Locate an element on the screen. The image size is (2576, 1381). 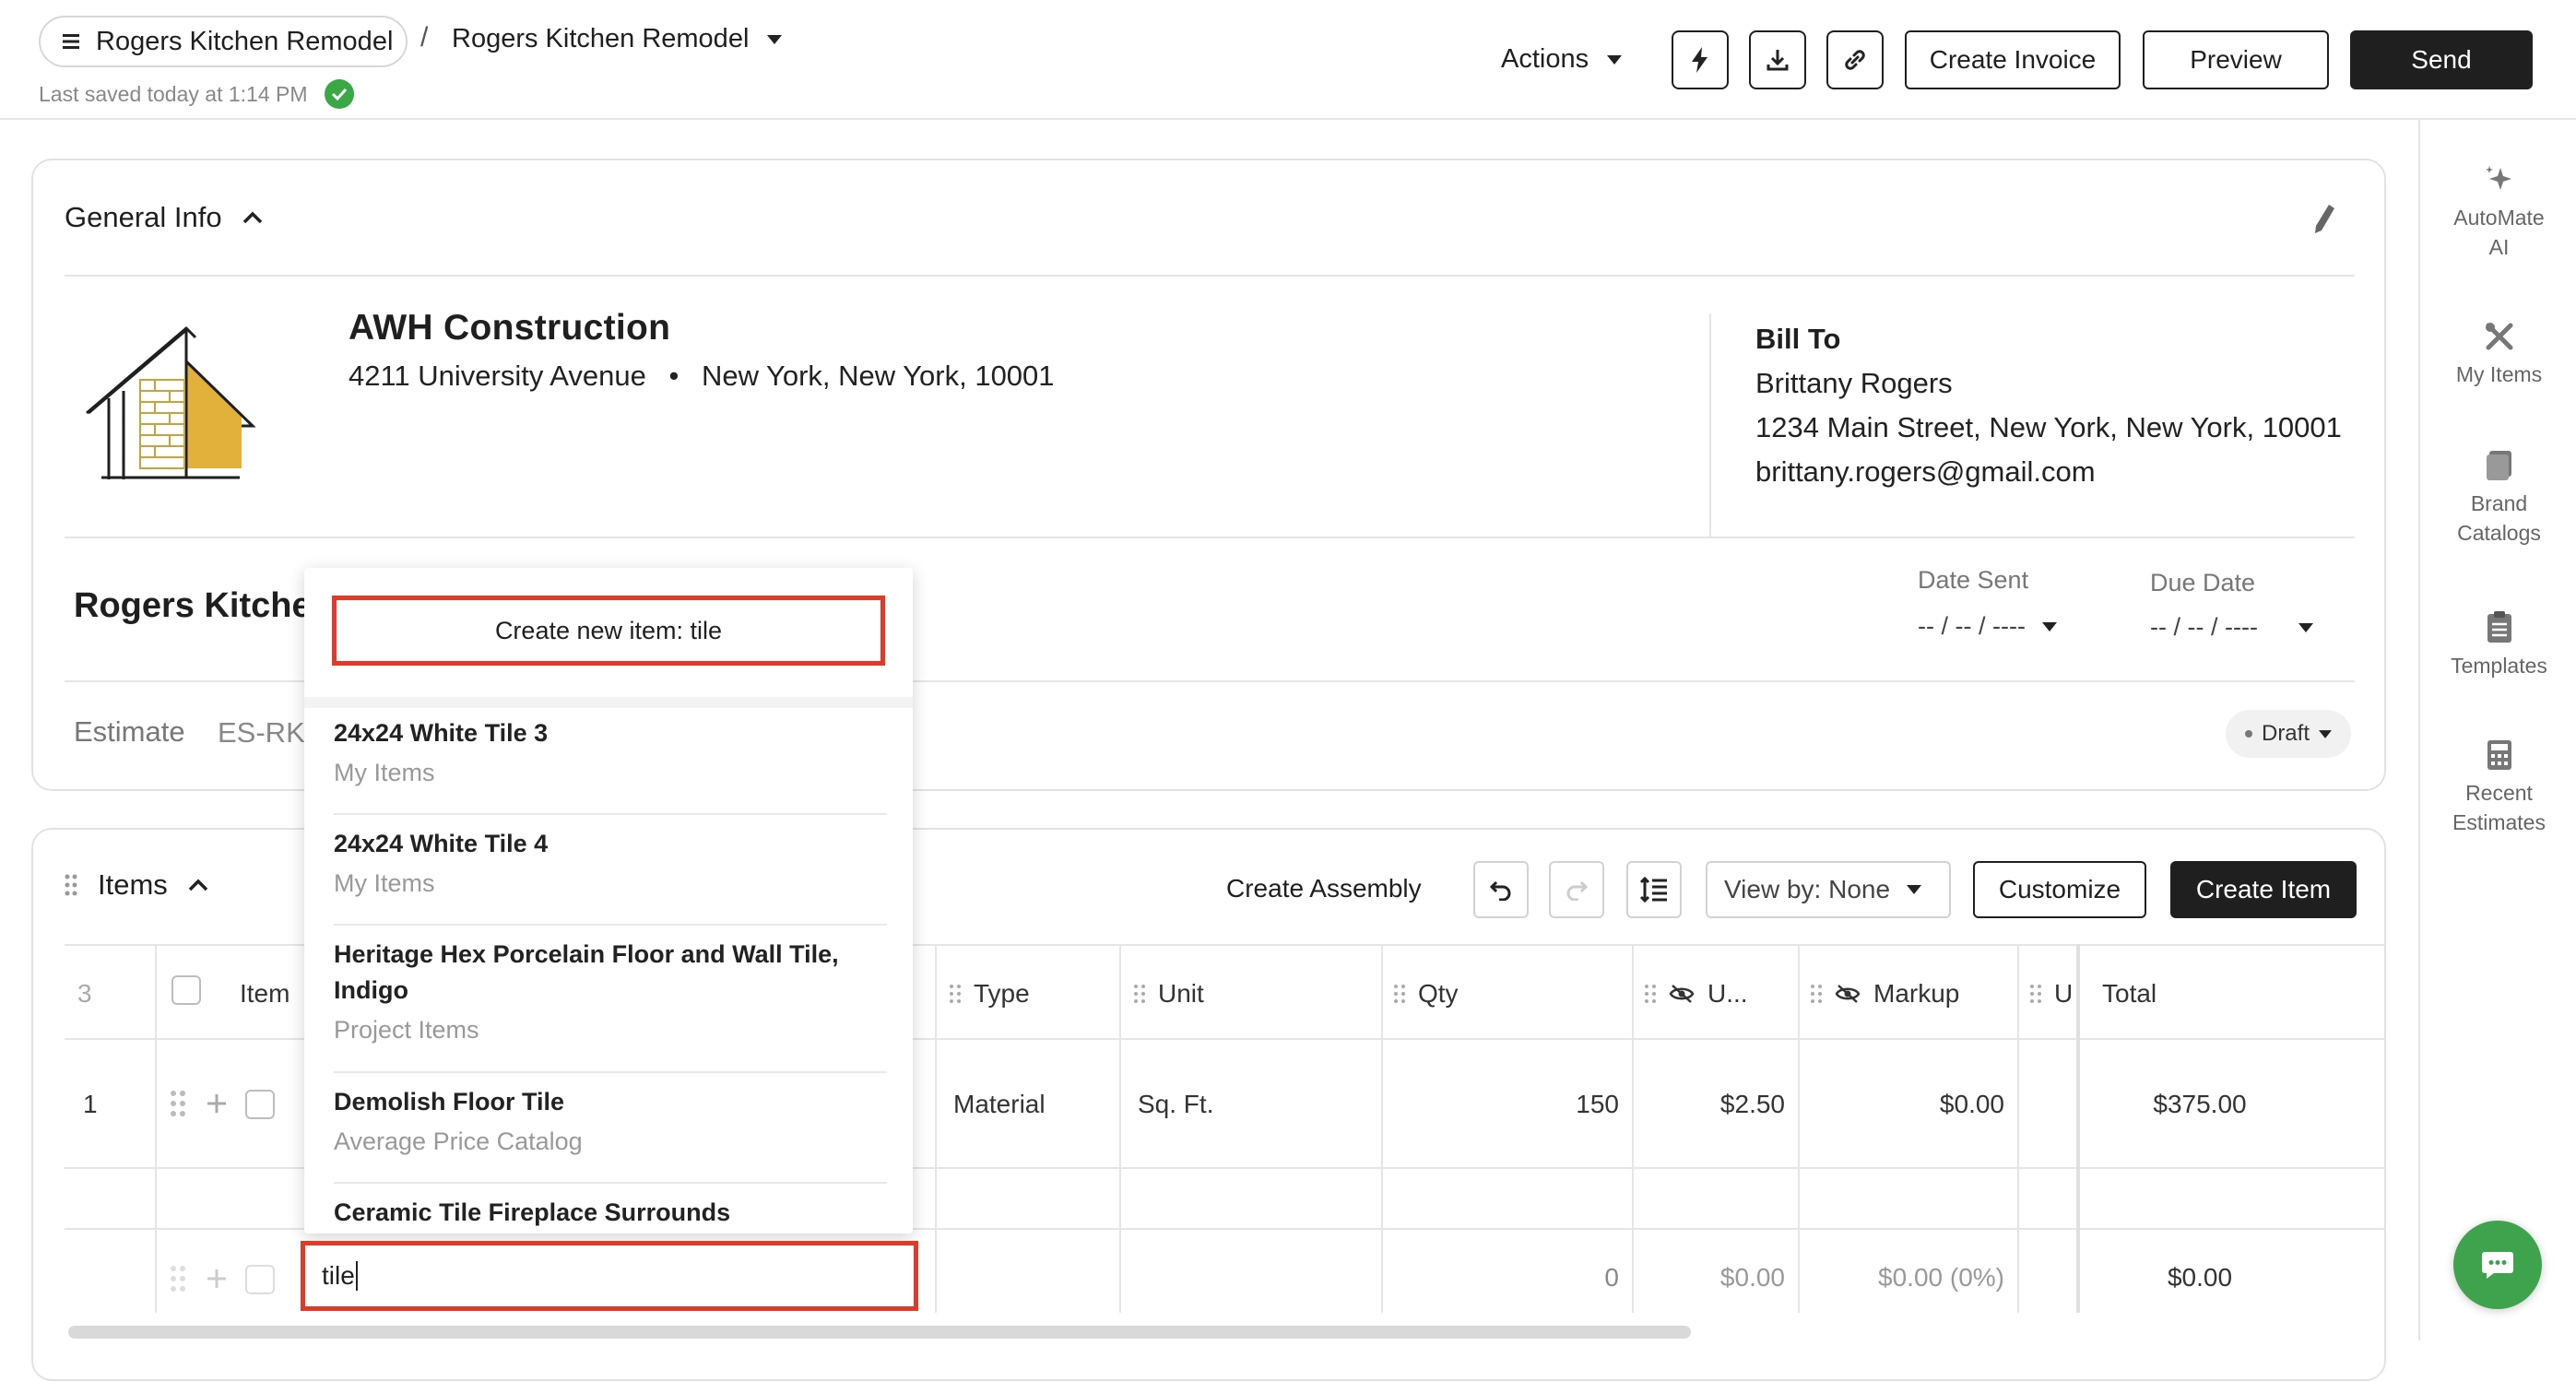
create-invoice-button: Create Invoice is located at coordinates (2013, 59).